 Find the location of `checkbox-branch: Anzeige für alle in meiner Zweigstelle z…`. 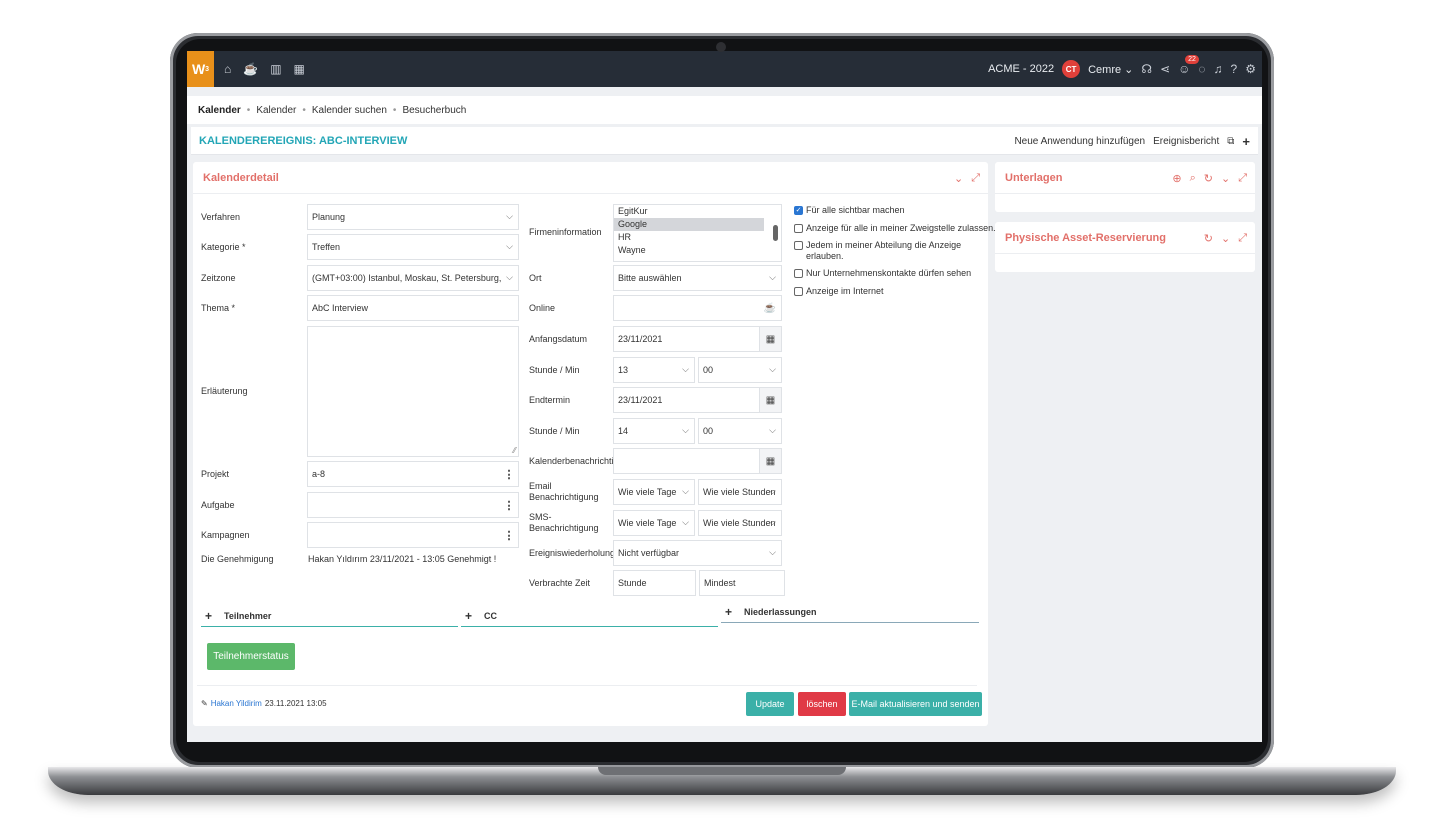

checkbox-branch: Anzeige für alle in meiner Zweigstelle z… is located at coordinates (895, 228).